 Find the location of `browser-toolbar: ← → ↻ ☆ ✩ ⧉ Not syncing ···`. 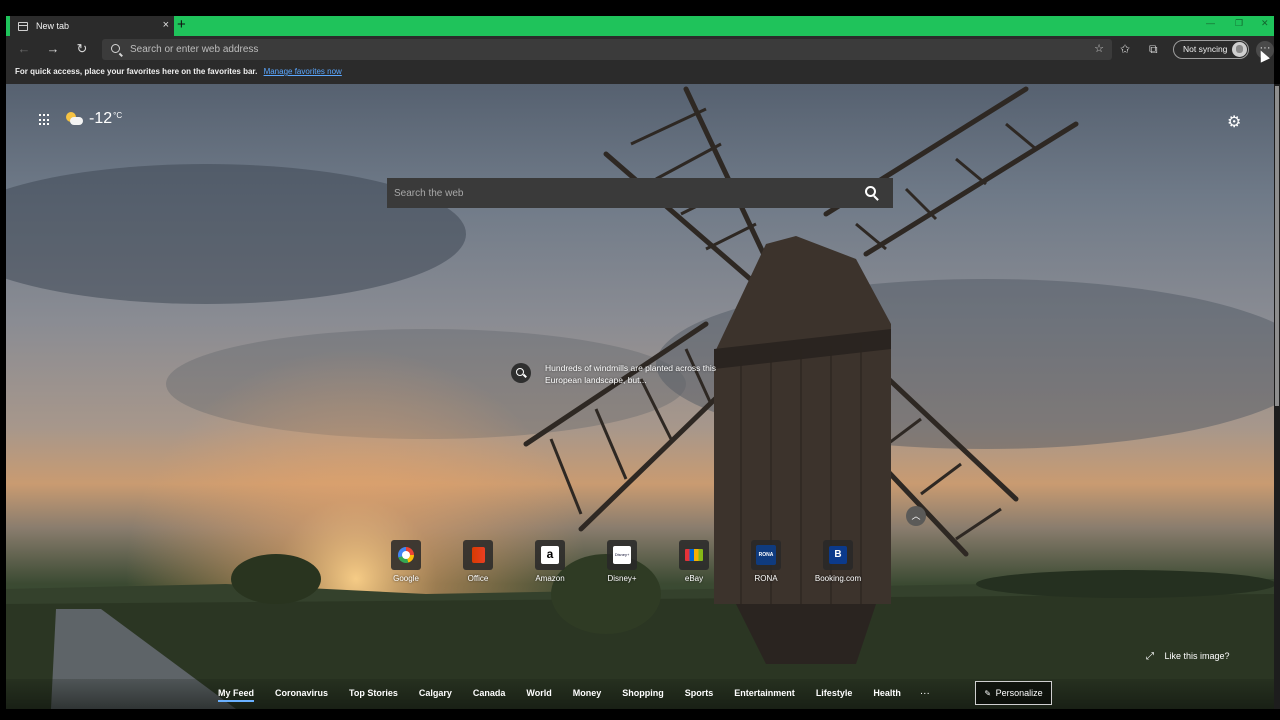

browser-toolbar: ← → ↻ ☆ ✩ ⧉ Not syncing ··· is located at coordinates (640, 49).